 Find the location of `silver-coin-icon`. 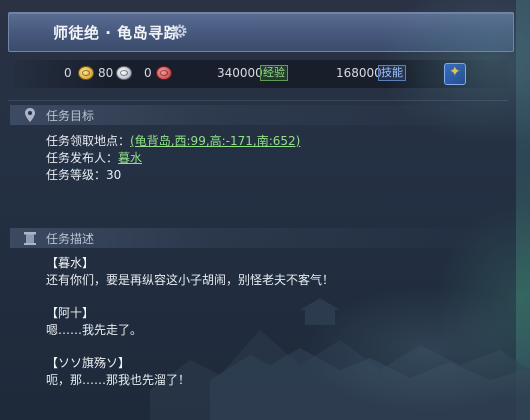

silver-coin-icon is located at coordinates (124, 73).